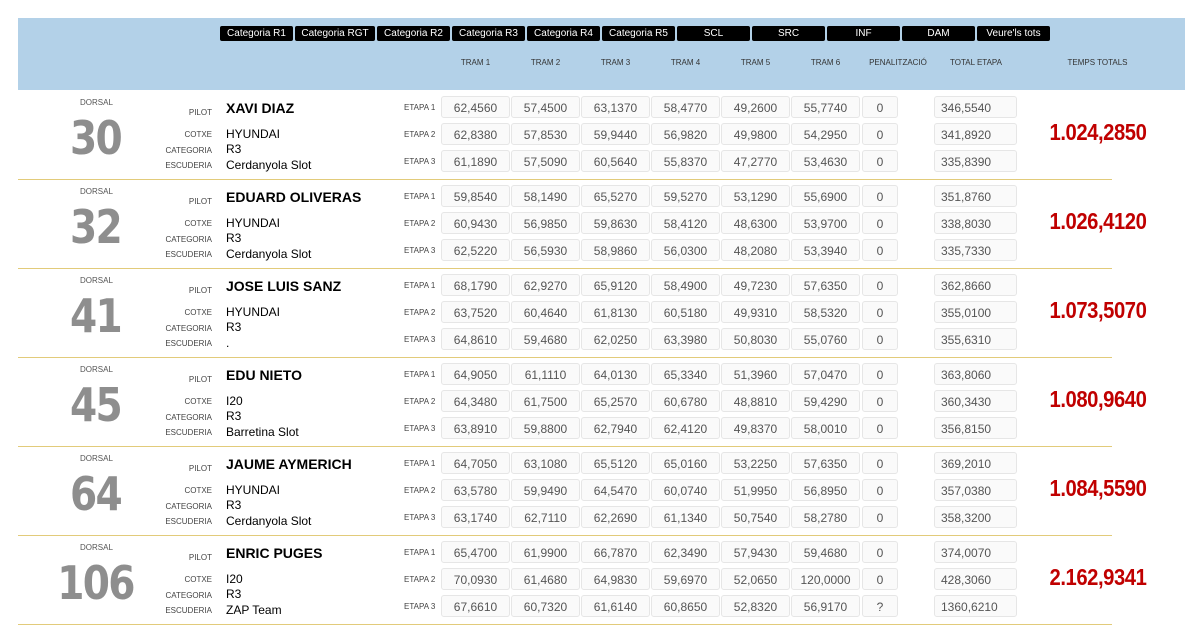 The width and height of the screenshot is (1190, 628). I want to click on tram-time-cell: 58,4900, so click(685, 285).